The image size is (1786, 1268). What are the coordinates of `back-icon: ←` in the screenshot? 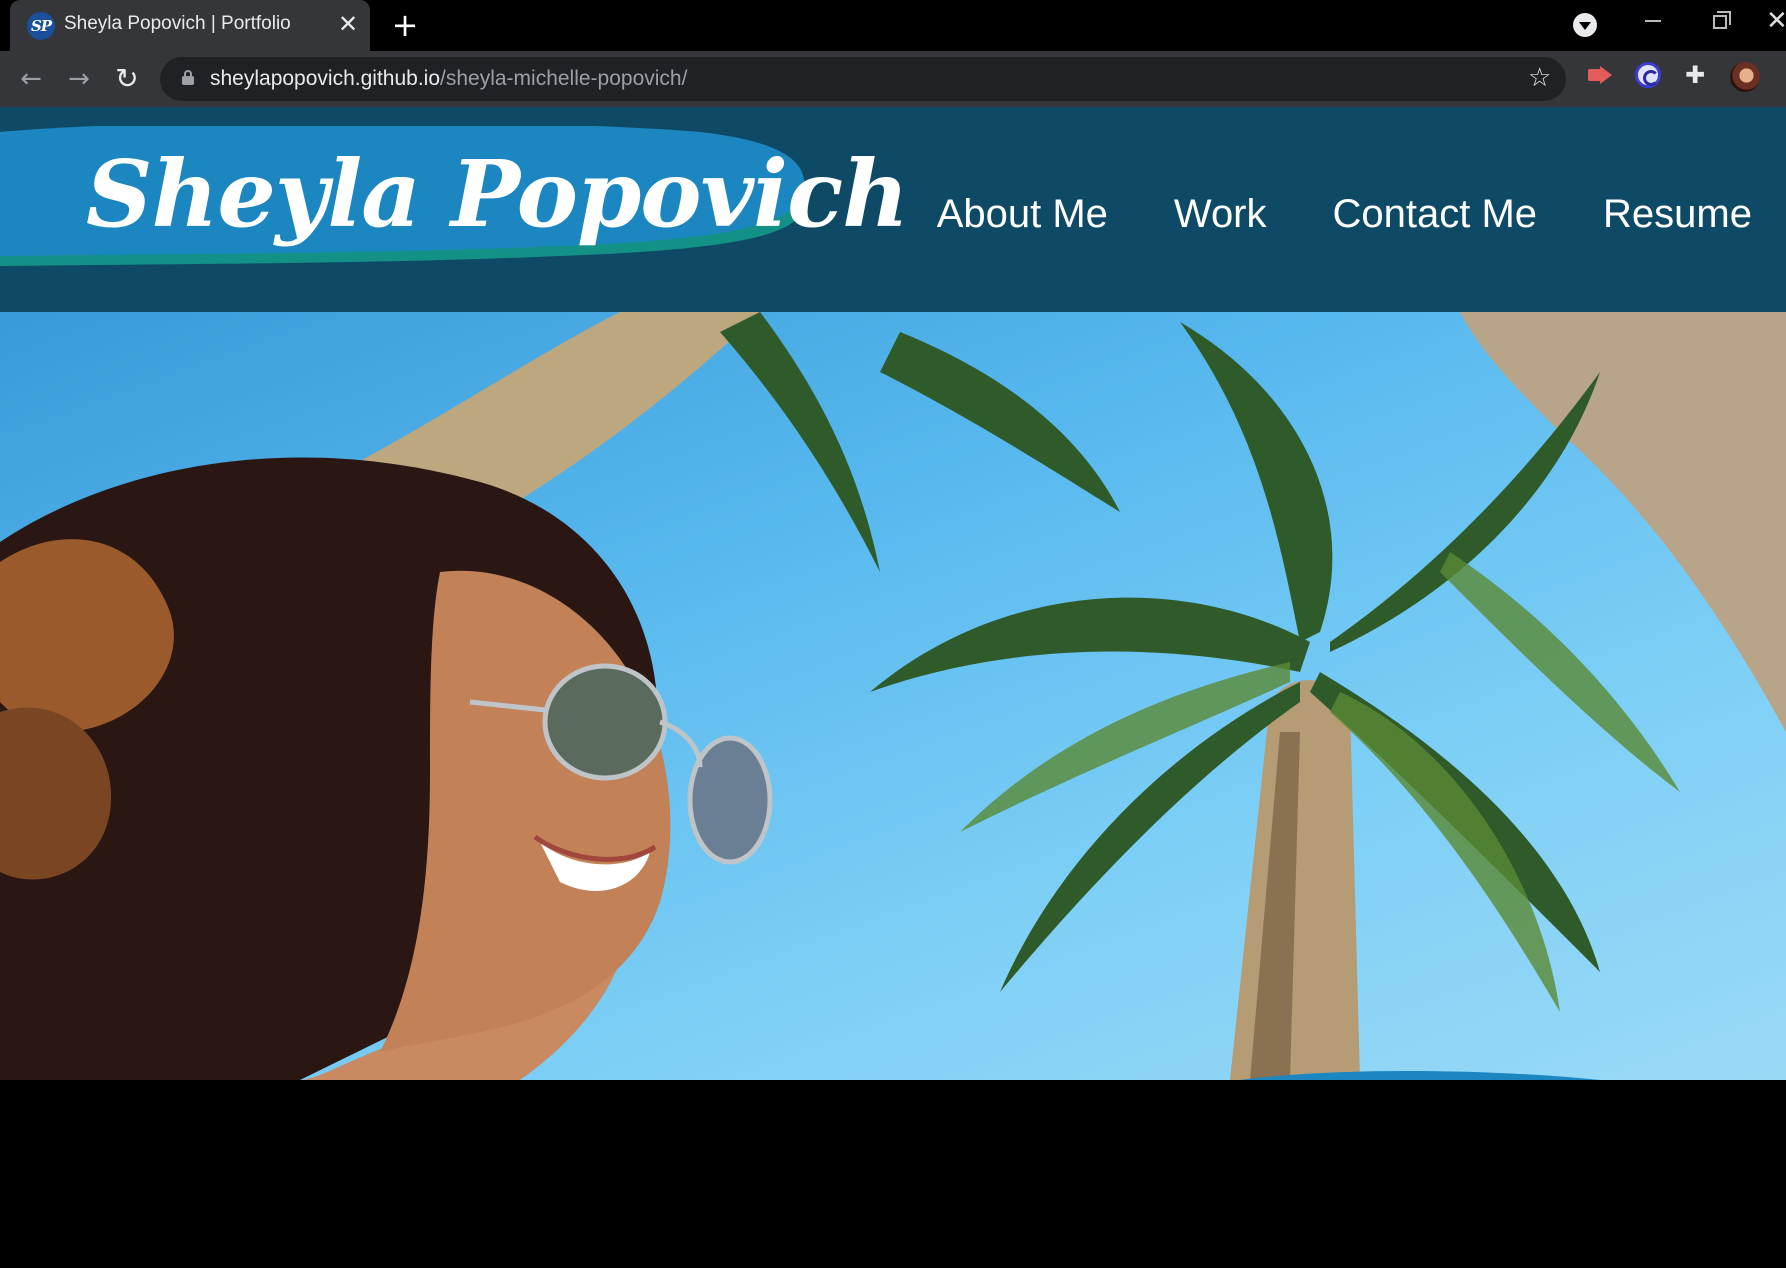 It's located at (31, 79).